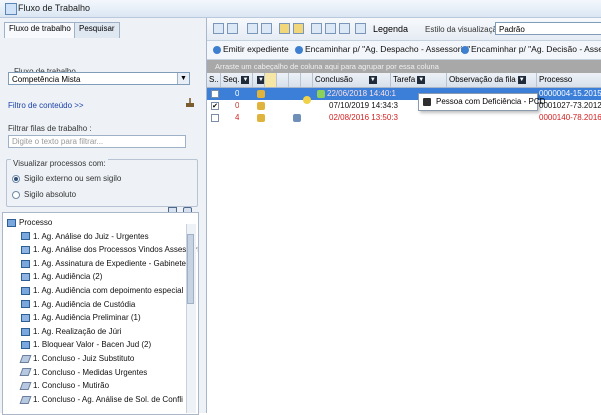 The height and width of the screenshot is (415, 601). What do you see at coordinates (64, 386) in the screenshot?
I see `tree-item: 1. Concluso - Mutirão` at bounding box center [64, 386].